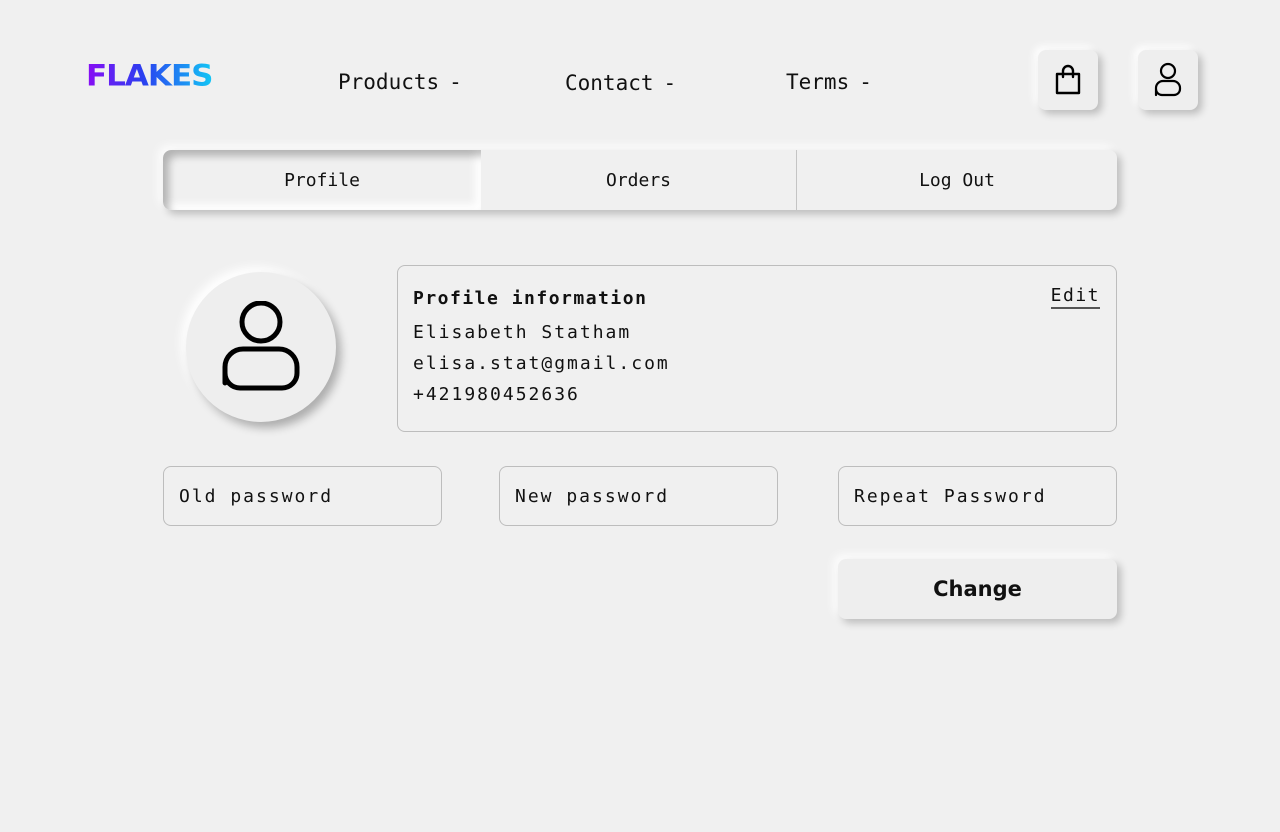 Image resolution: width=1280 pixels, height=832 pixels. Describe the element at coordinates (977, 496) in the screenshot. I see `repeat-password-input` at that location.